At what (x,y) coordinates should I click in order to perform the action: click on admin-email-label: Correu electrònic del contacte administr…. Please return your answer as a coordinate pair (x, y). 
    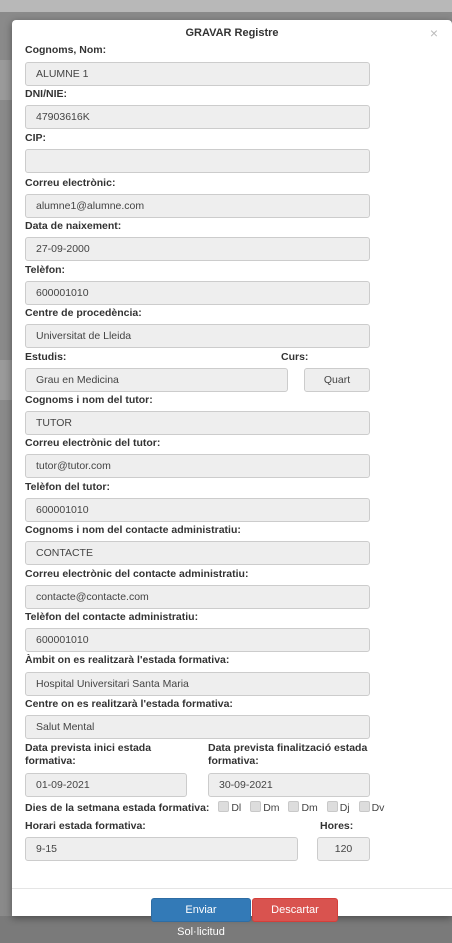
    Looking at the image, I should click on (137, 574).